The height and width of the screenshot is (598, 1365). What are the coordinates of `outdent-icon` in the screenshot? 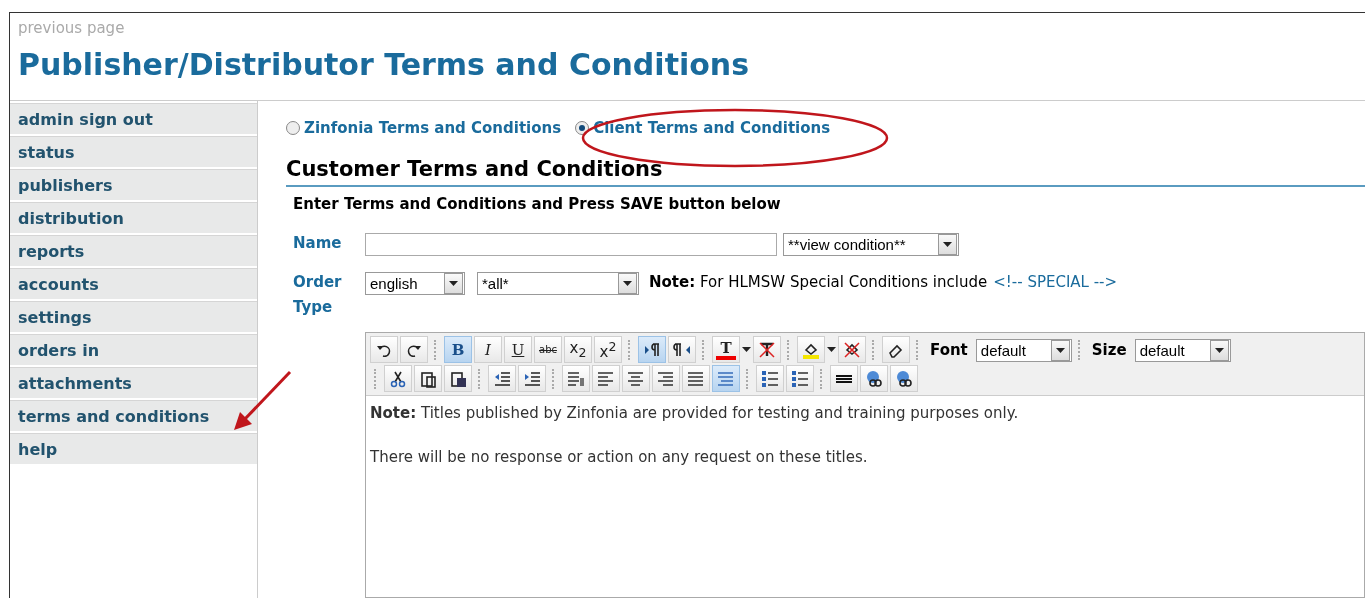 It's located at (502, 378).